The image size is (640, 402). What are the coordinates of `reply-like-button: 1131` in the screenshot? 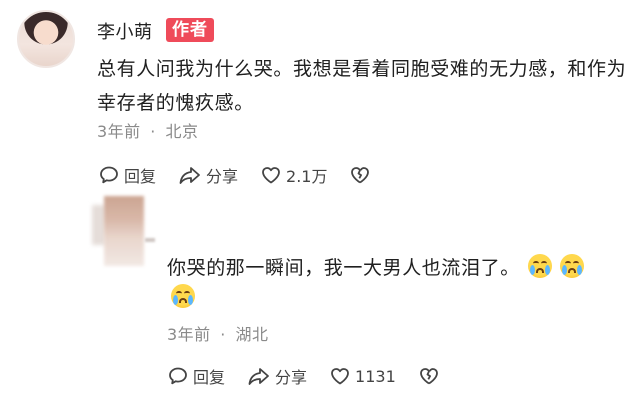 It's located at (362, 376).